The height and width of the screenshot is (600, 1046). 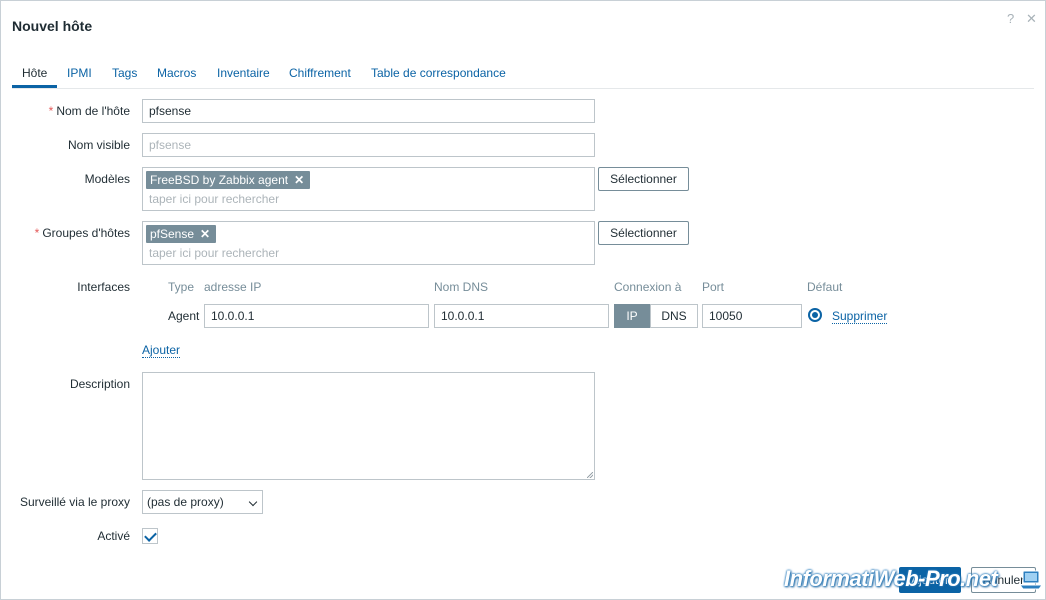 What do you see at coordinates (103, 287) in the screenshot?
I see `interfaces-label: Interfaces` at bounding box center [103, 287].